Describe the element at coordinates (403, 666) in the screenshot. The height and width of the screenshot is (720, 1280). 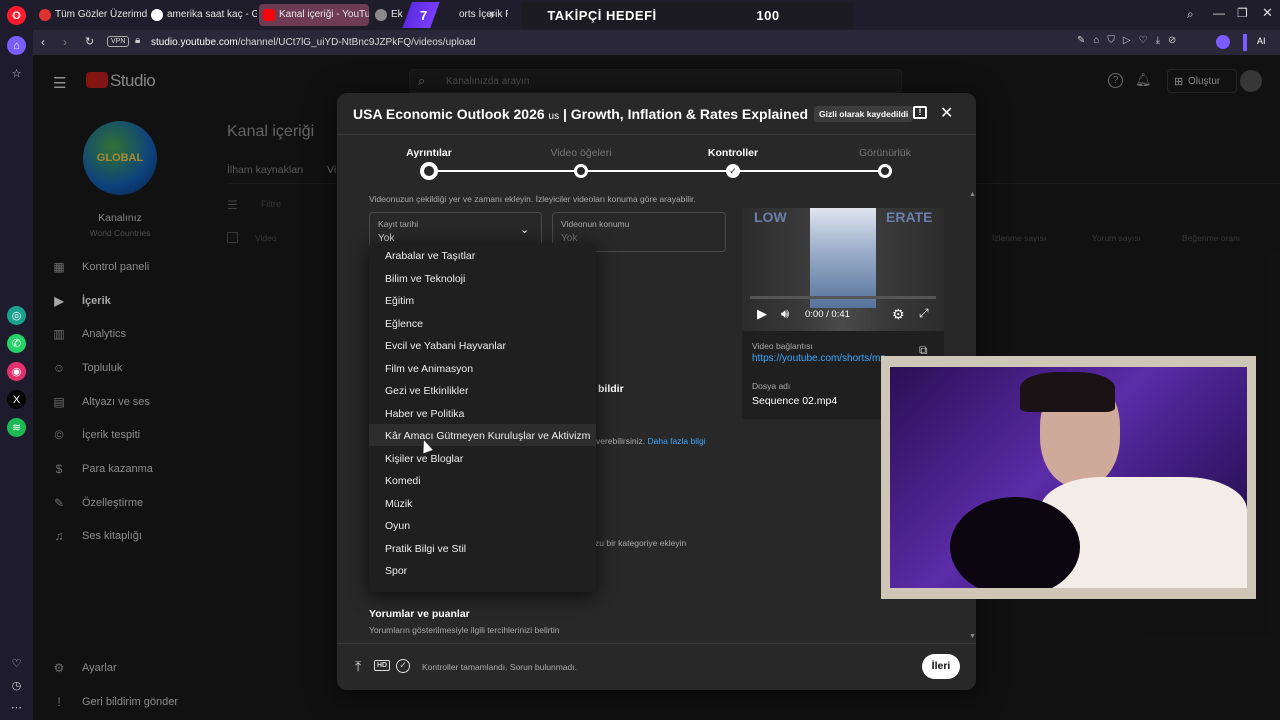
I see `check-circle-icon: ✓` at that location.